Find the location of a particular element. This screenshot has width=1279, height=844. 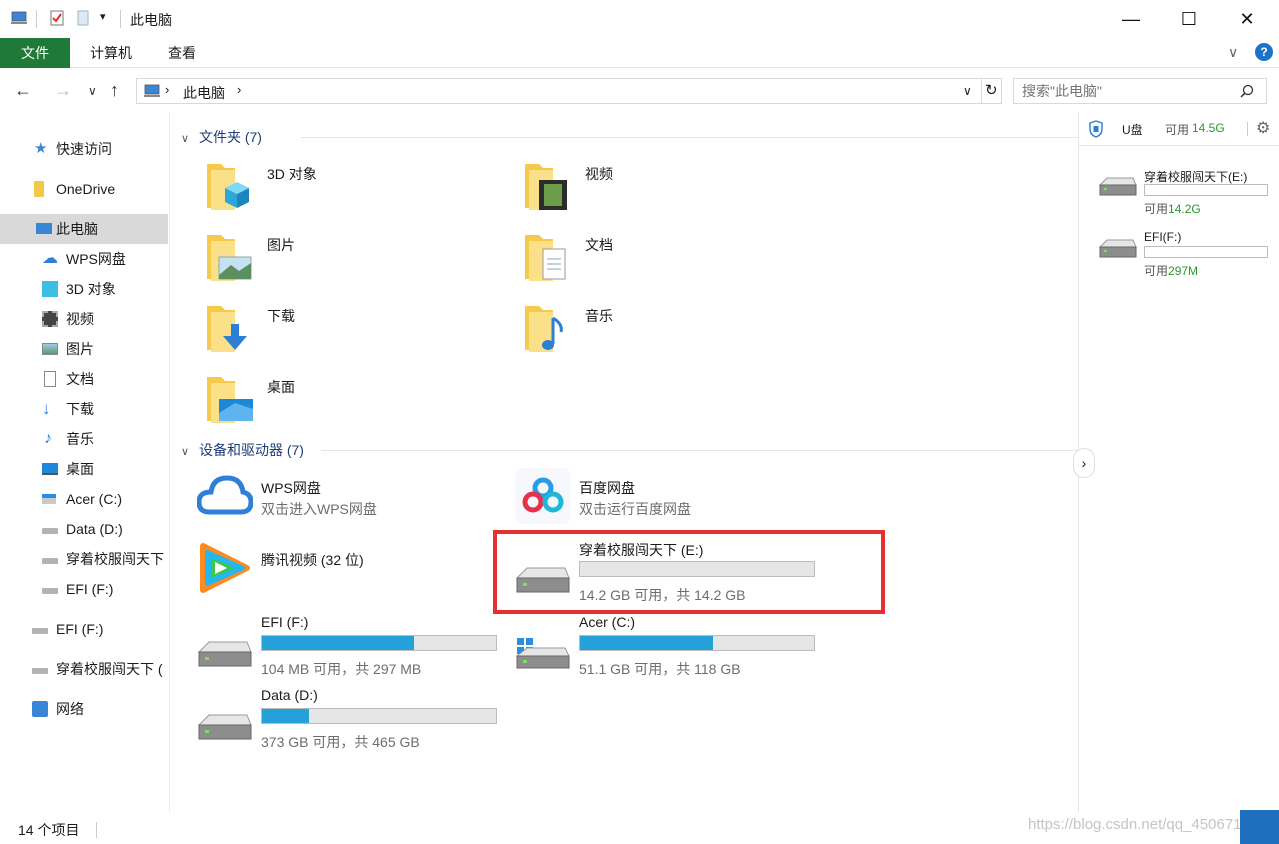

expand-ribbon-icon: ∨ is located at coordinates (1233, 52).